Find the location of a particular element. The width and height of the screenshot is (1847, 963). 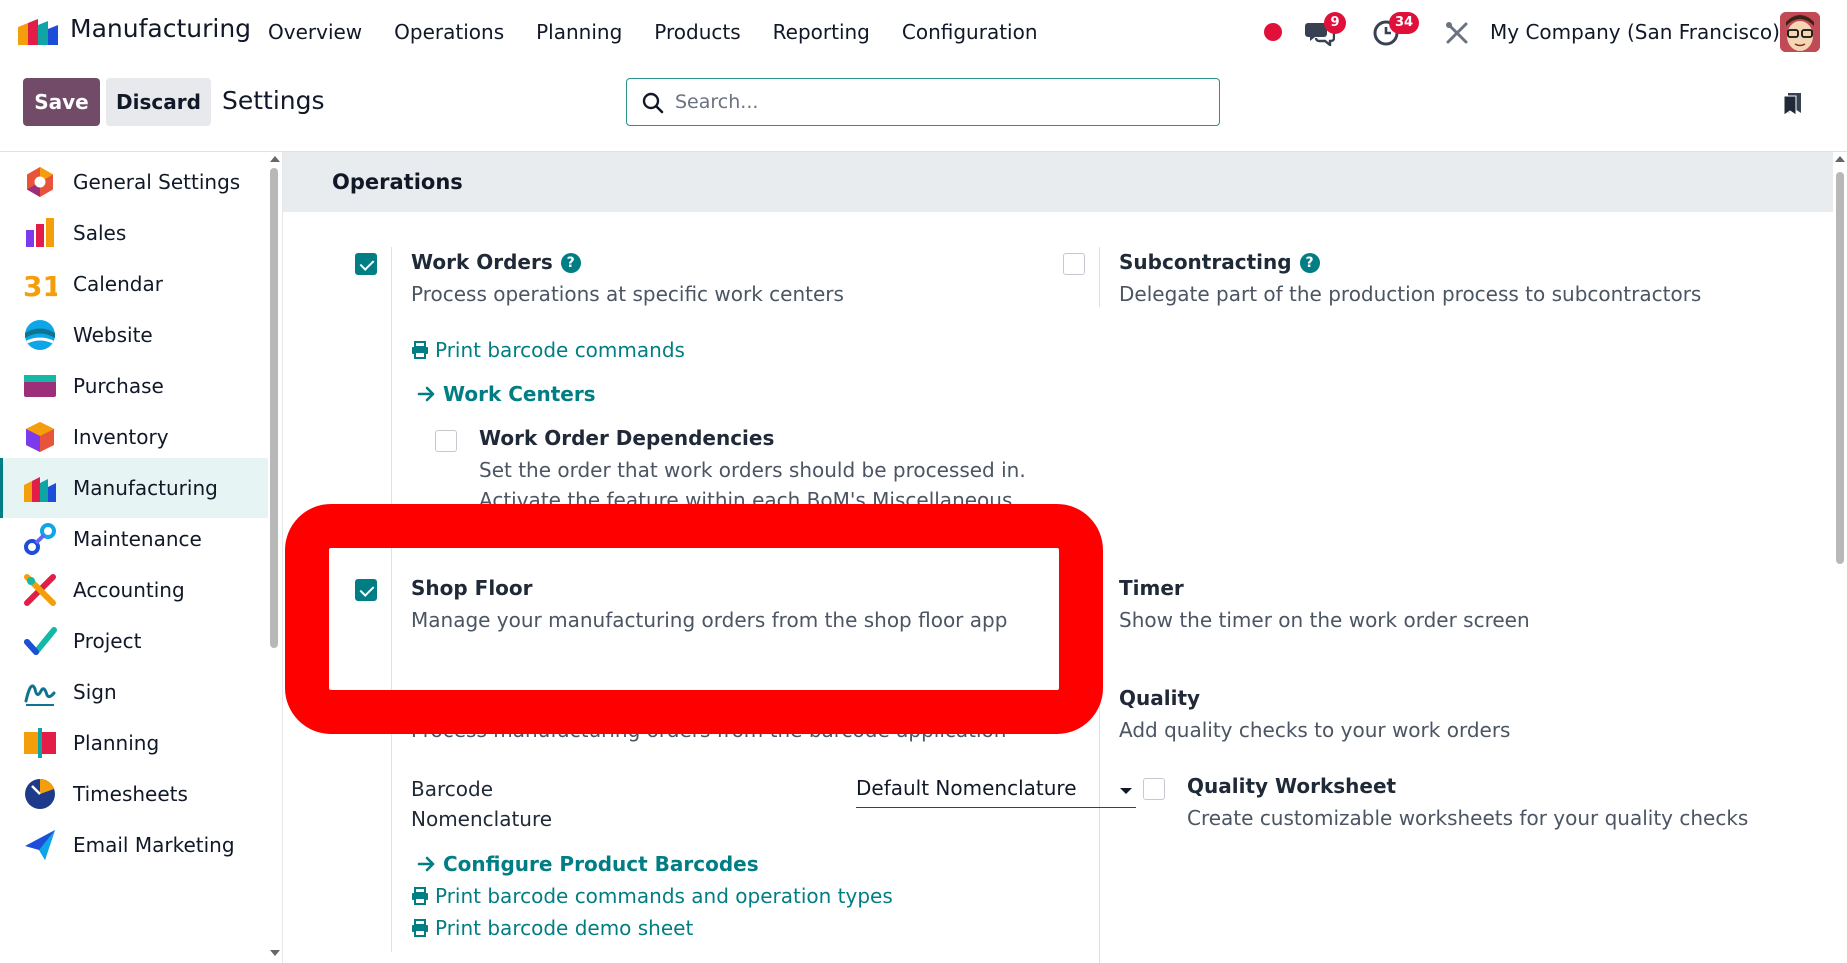

sidebar-scroll-down-icon is located at coordinates (275, 953).